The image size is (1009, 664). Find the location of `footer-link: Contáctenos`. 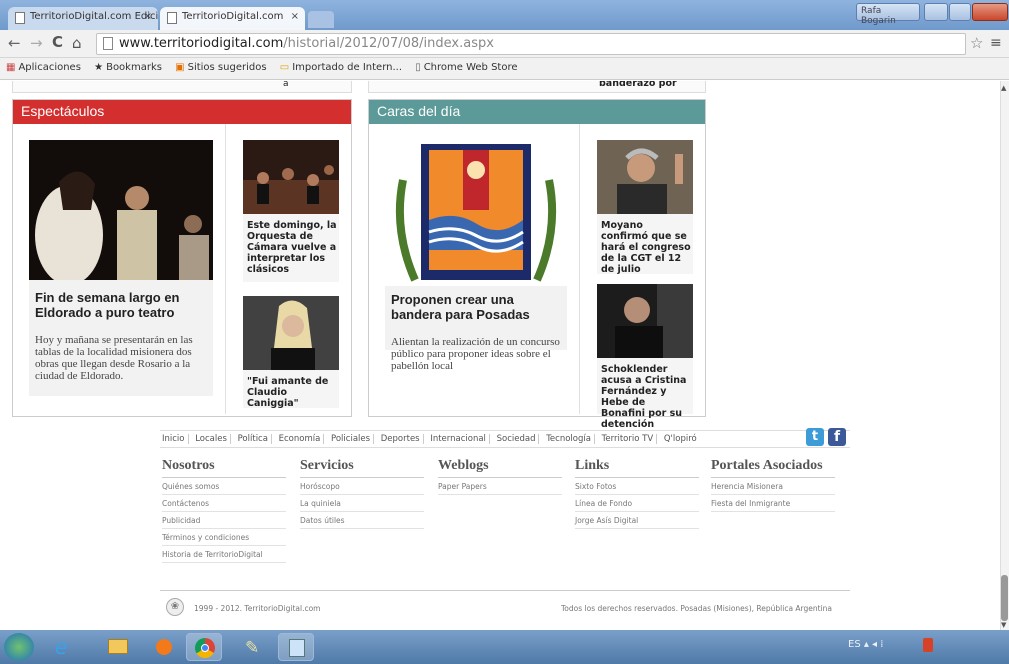

footer-link: Contáctenos is located at coordinates (224, 503).